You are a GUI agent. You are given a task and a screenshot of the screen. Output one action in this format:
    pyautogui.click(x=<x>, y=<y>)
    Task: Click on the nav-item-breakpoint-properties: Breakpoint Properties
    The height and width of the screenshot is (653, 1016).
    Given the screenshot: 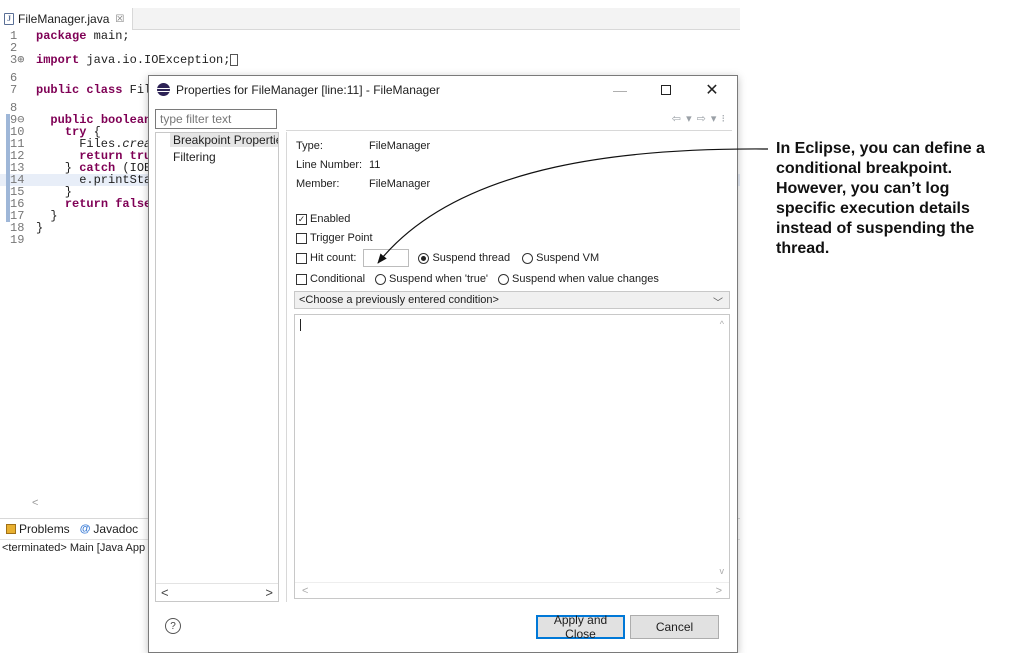 What is the action you would take?
    pyautogui.click(x=224, y=140)
    